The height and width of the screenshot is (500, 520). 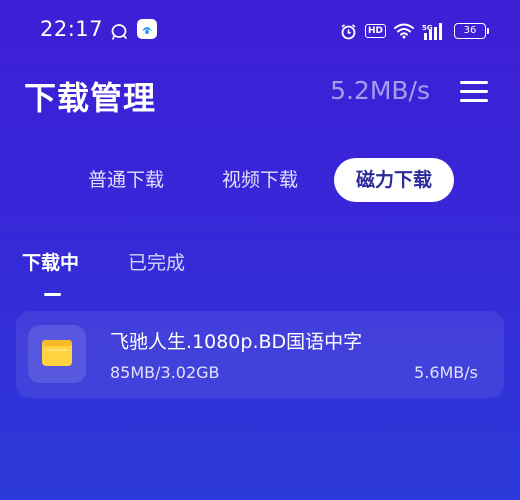 What do you see at coordinates (156, 261) in the screenshot?
I see `tab-completed: 已完成` at bounding box center [156, 261].